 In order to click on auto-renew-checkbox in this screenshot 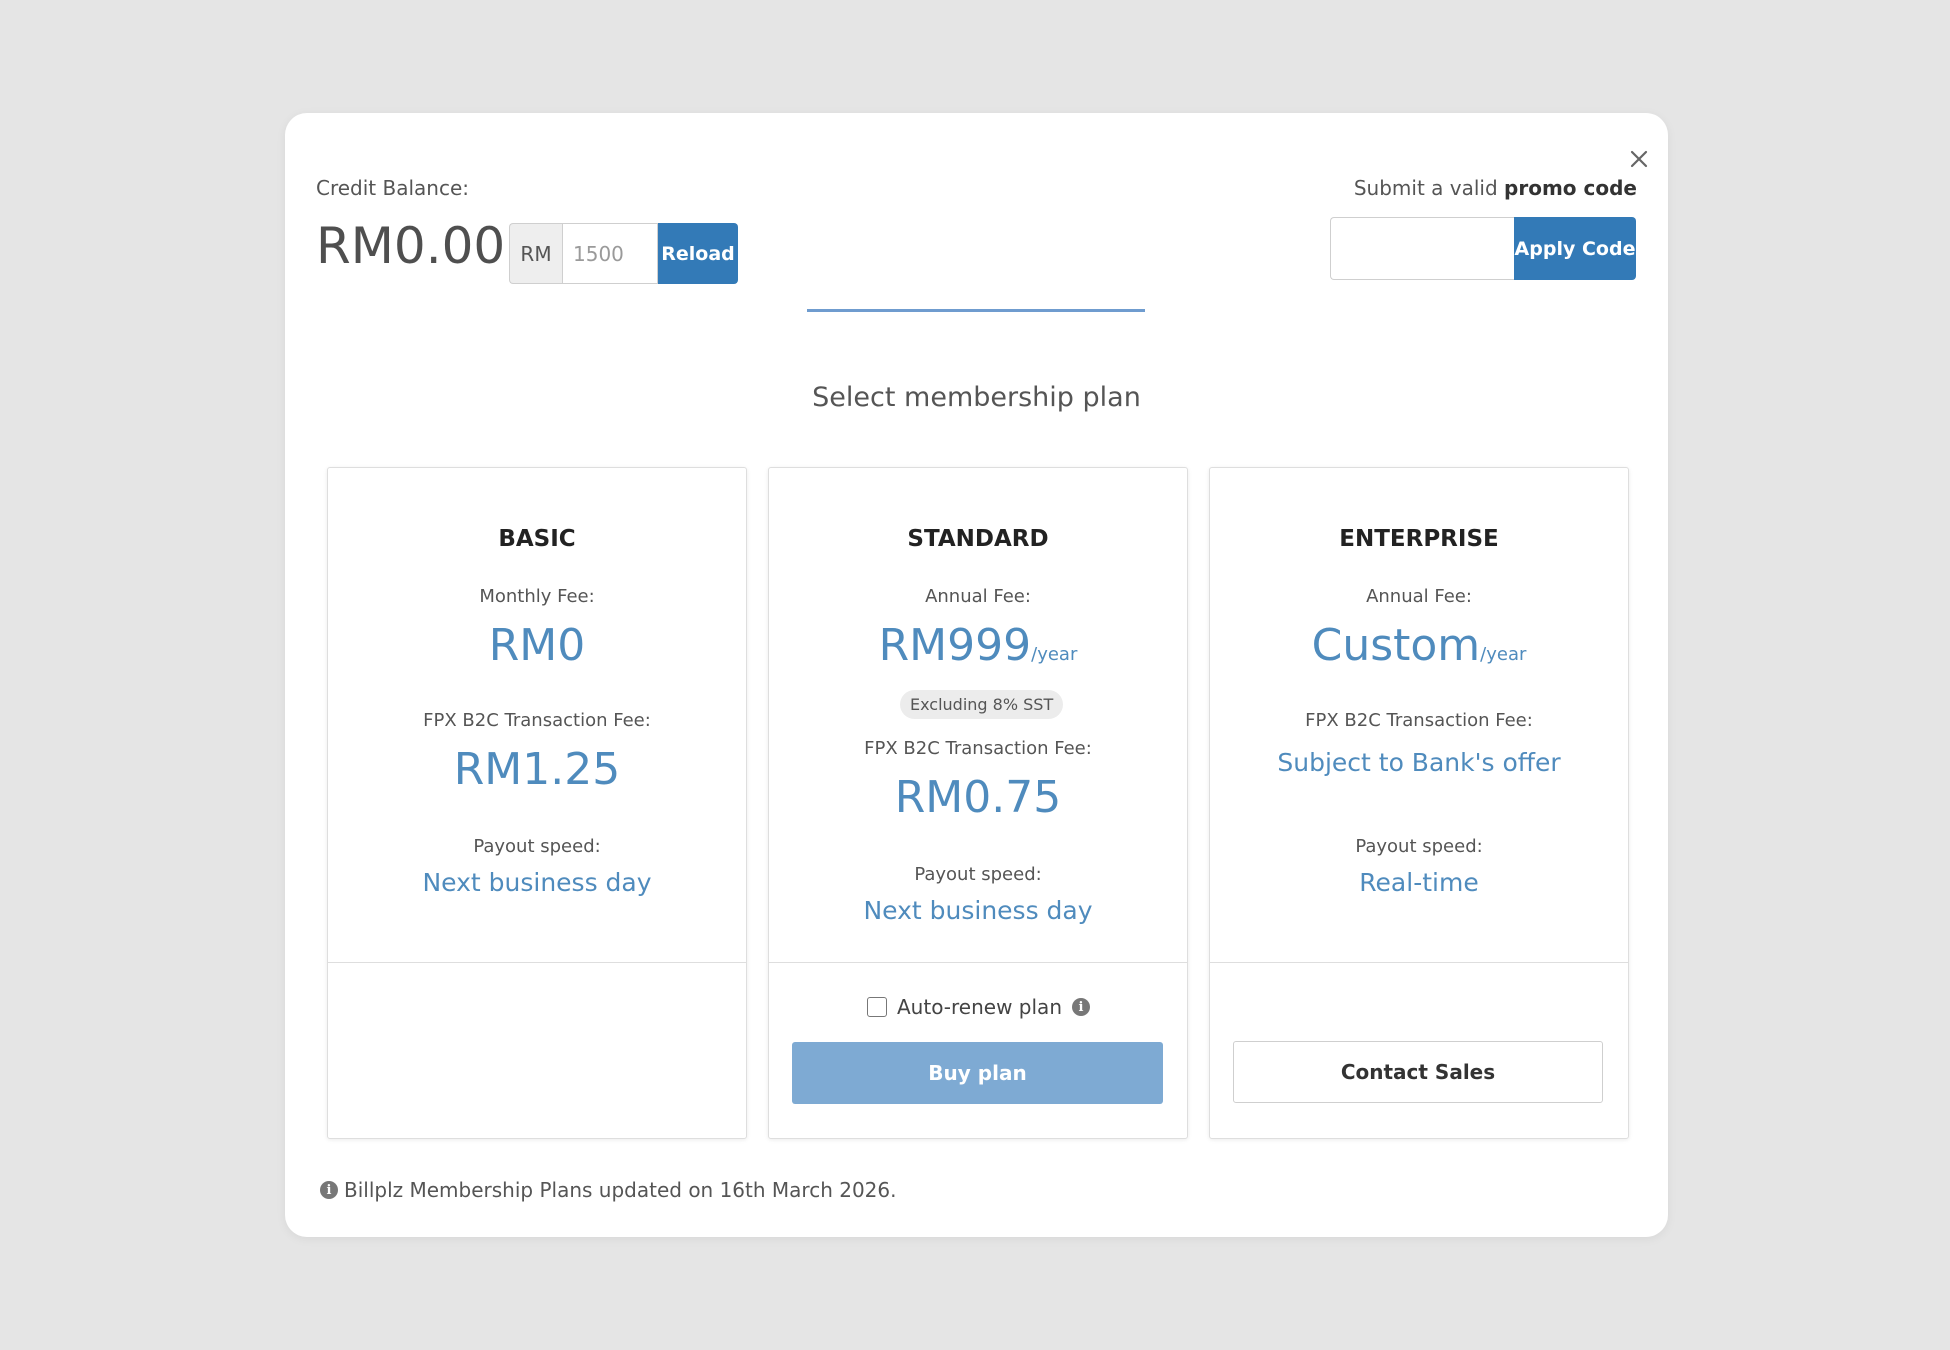, I will do `click(877, 1007)`.